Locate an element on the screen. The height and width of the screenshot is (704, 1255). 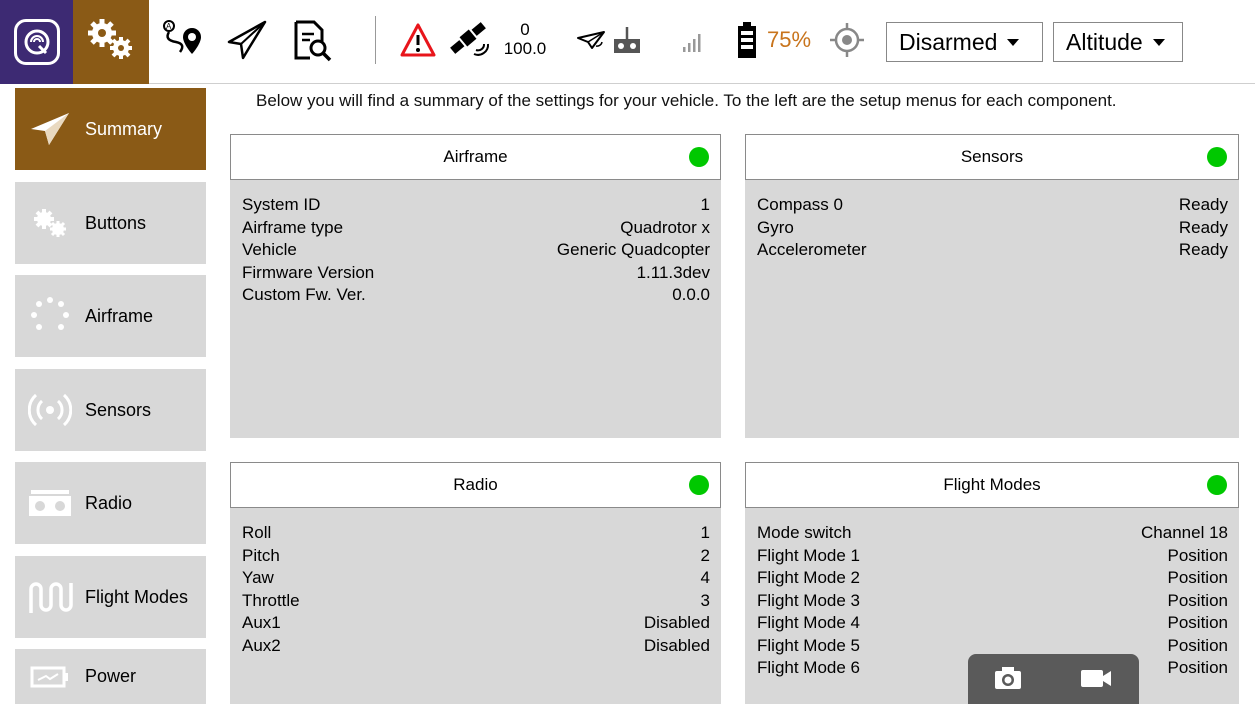
sidebar-item-power: Power is located at coordinates (110, 676).